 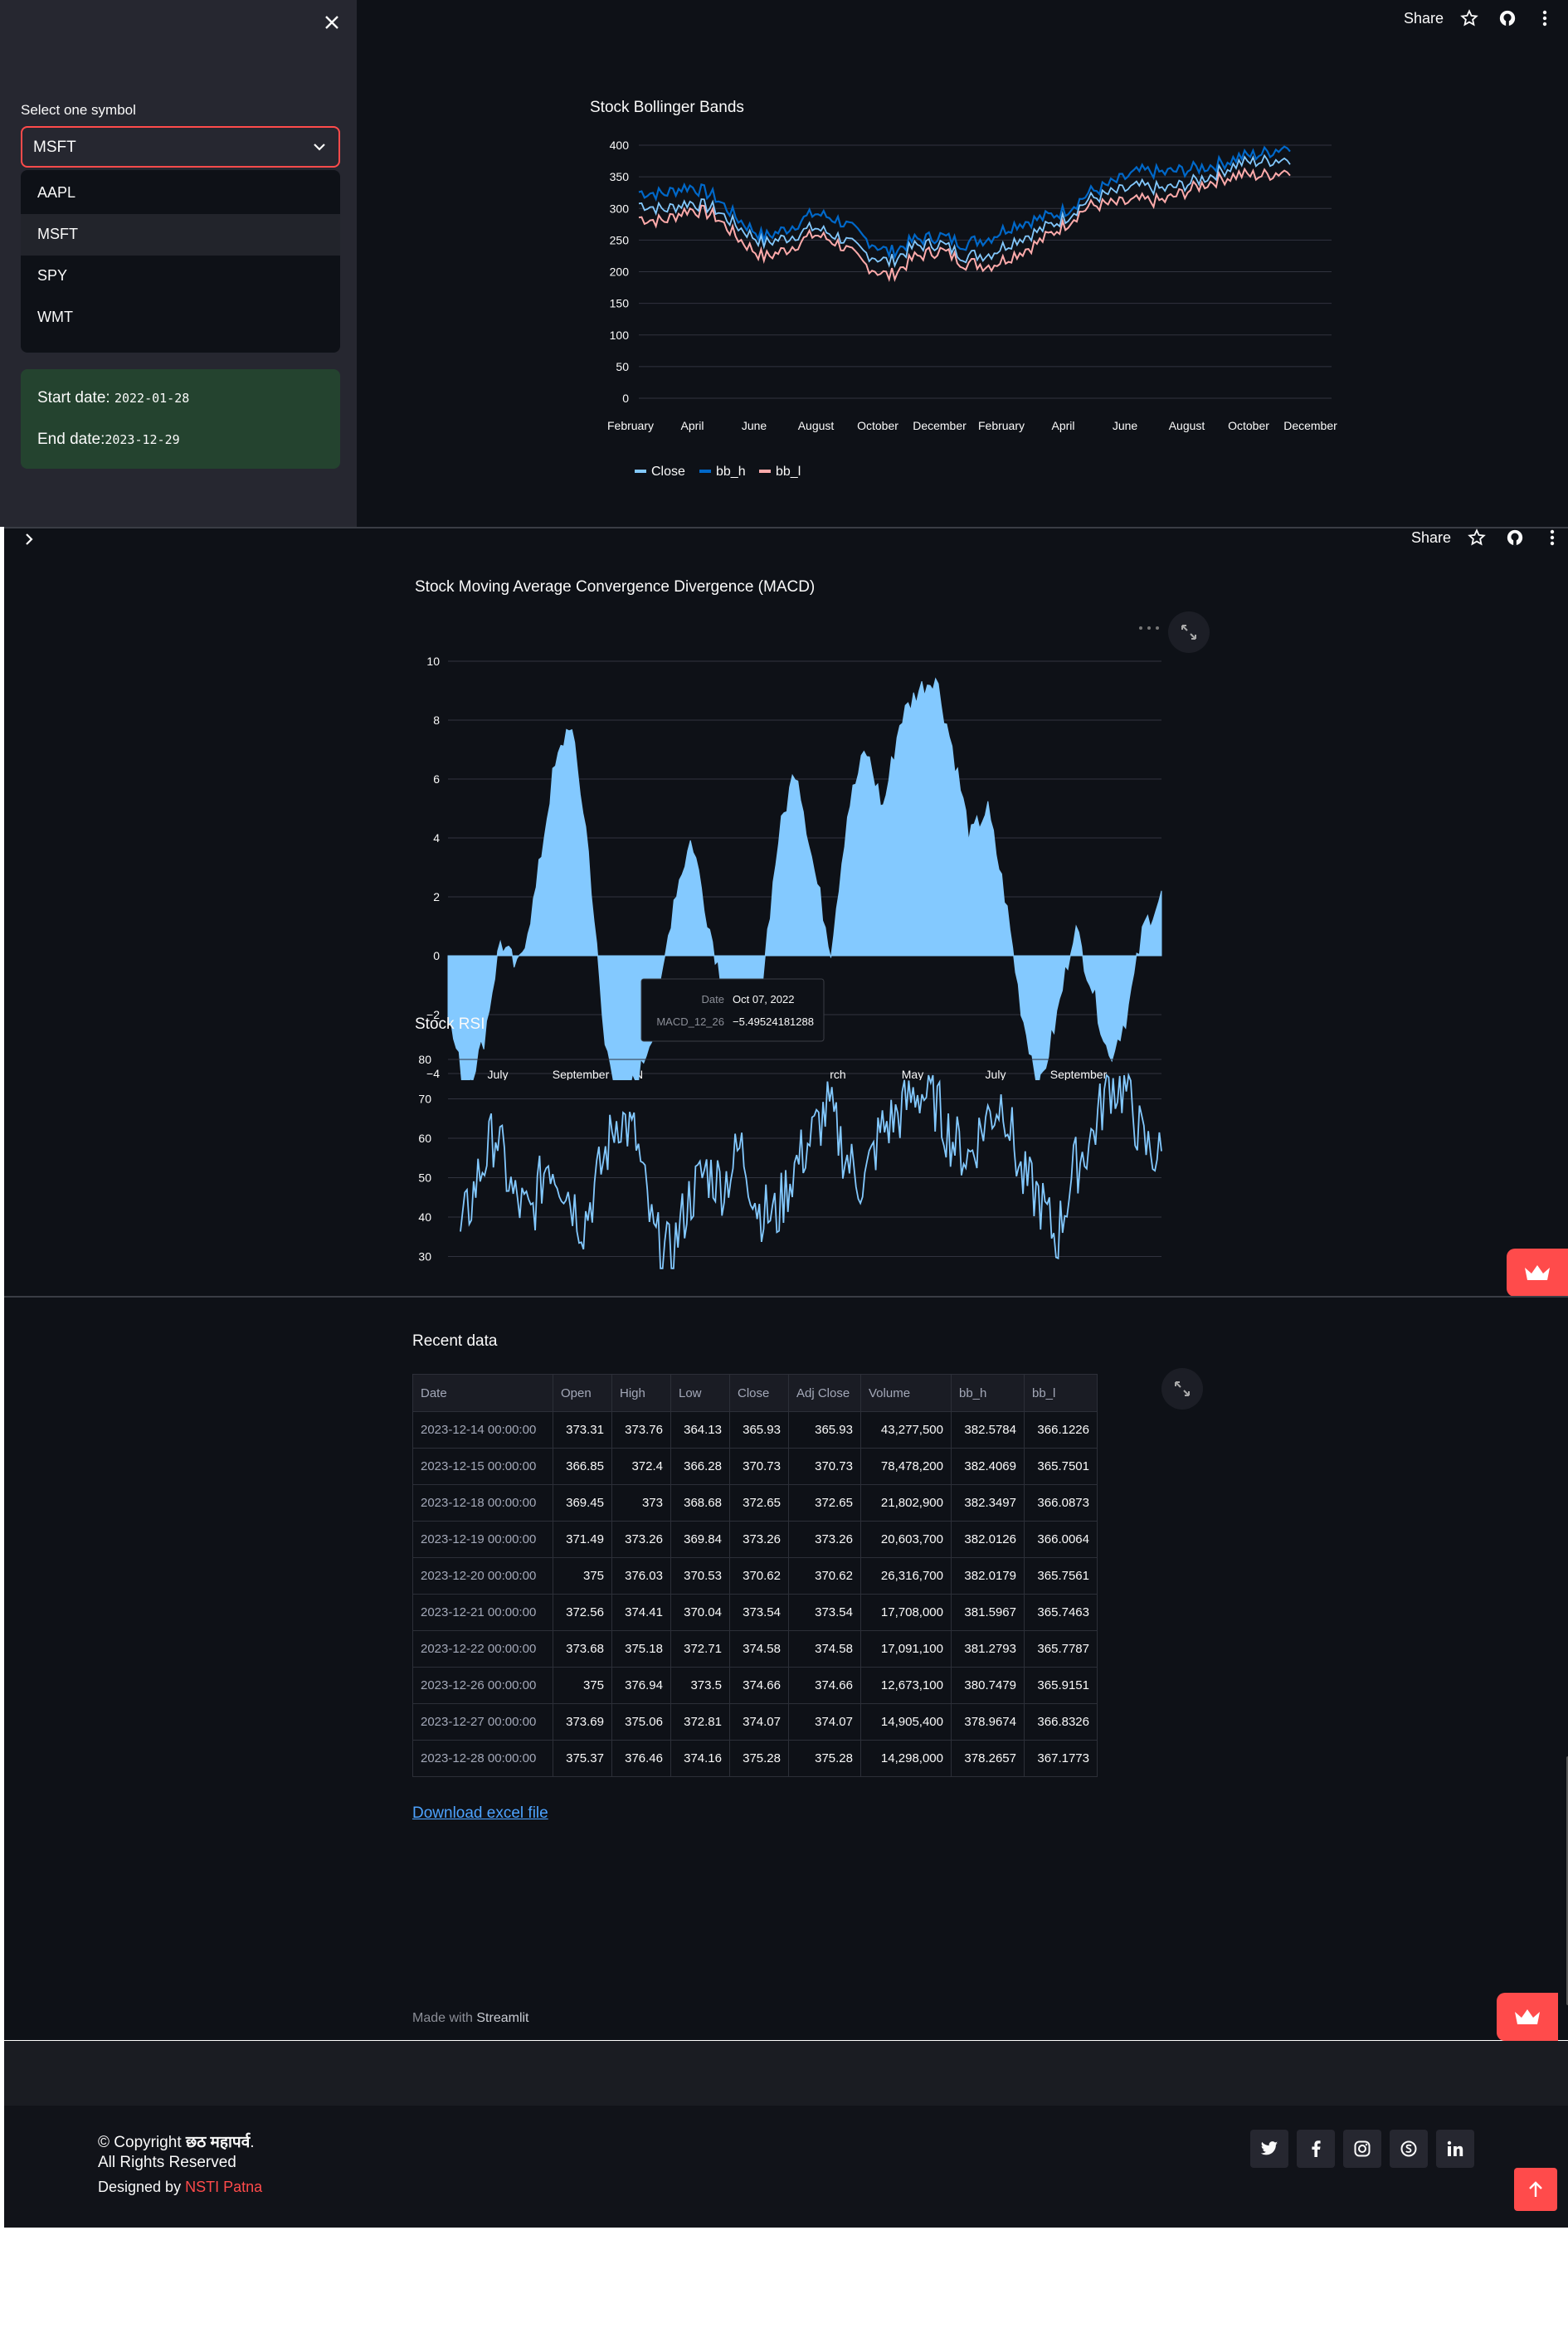 What do you see at coordinates (1537, 1273) in the screenshot?
I see `streamlit-badge` at bounding box center [1537, 1273].